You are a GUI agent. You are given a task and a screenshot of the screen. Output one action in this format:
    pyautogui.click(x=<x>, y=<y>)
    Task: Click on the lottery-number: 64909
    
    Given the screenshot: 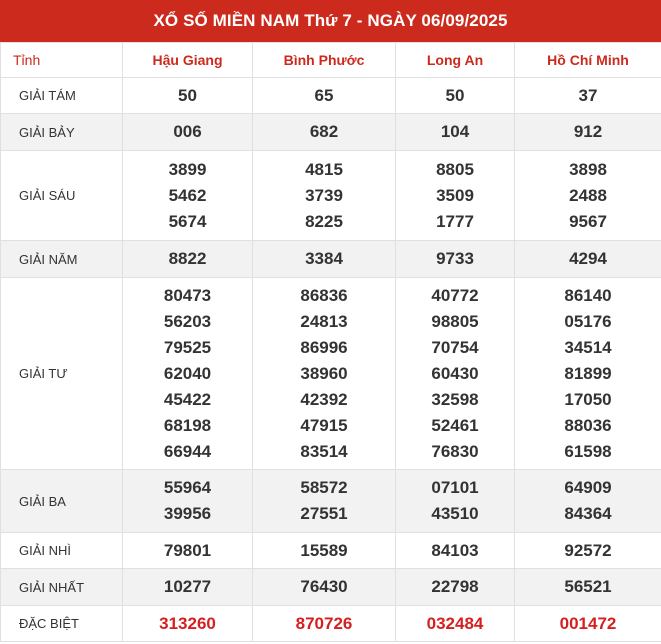 What is the action you would take?
    pyautogui.click(x=588, y=487)
    